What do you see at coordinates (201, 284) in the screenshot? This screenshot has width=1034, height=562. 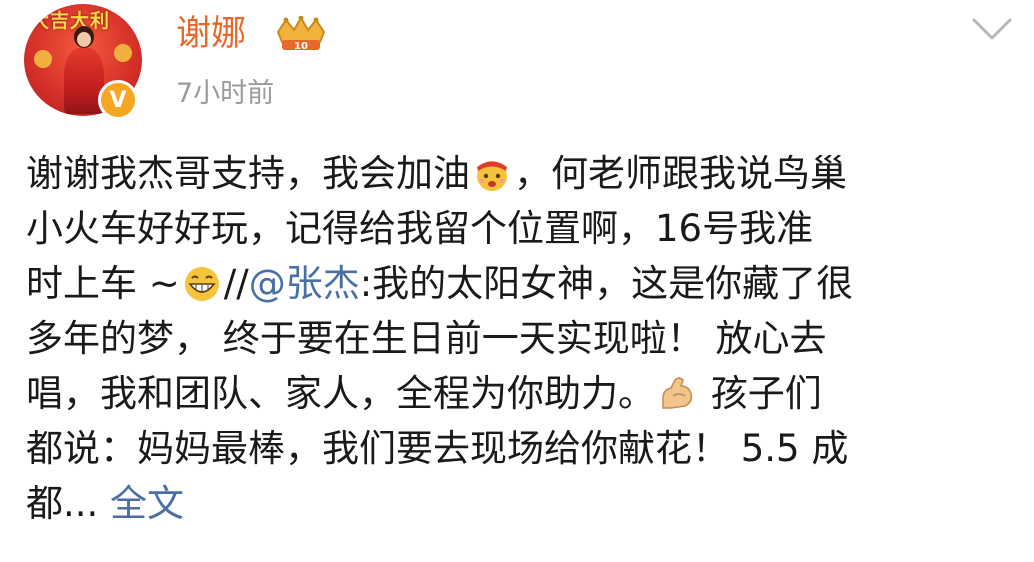 I see `grin-emoji-icon` at bounding box center [201, 284].